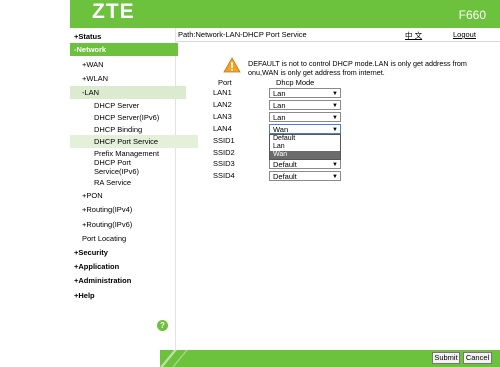 This screenshot has width=500, height=367. Describe the element at coordinates (124, 252) in the screenshot. I see `menu-security: +Security` at that location.